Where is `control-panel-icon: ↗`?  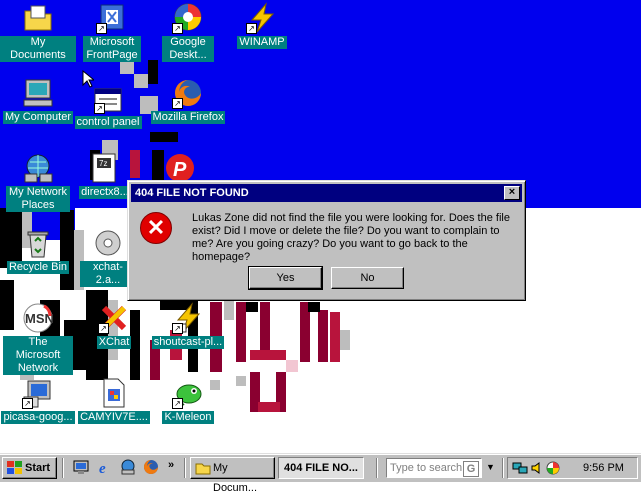
control-panel-icon: ↗ is located at coordinates (108, 101).